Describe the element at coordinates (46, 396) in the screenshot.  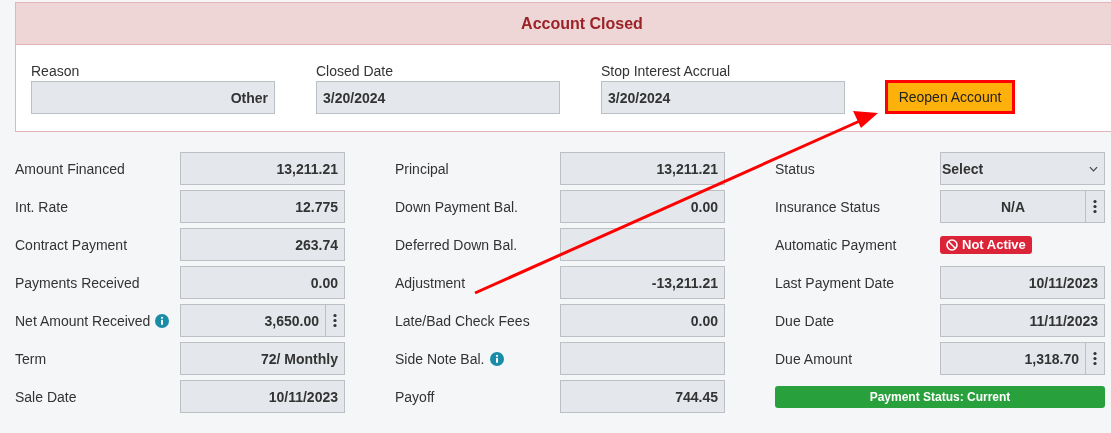
I see `field-label: Sale Date` at that location.